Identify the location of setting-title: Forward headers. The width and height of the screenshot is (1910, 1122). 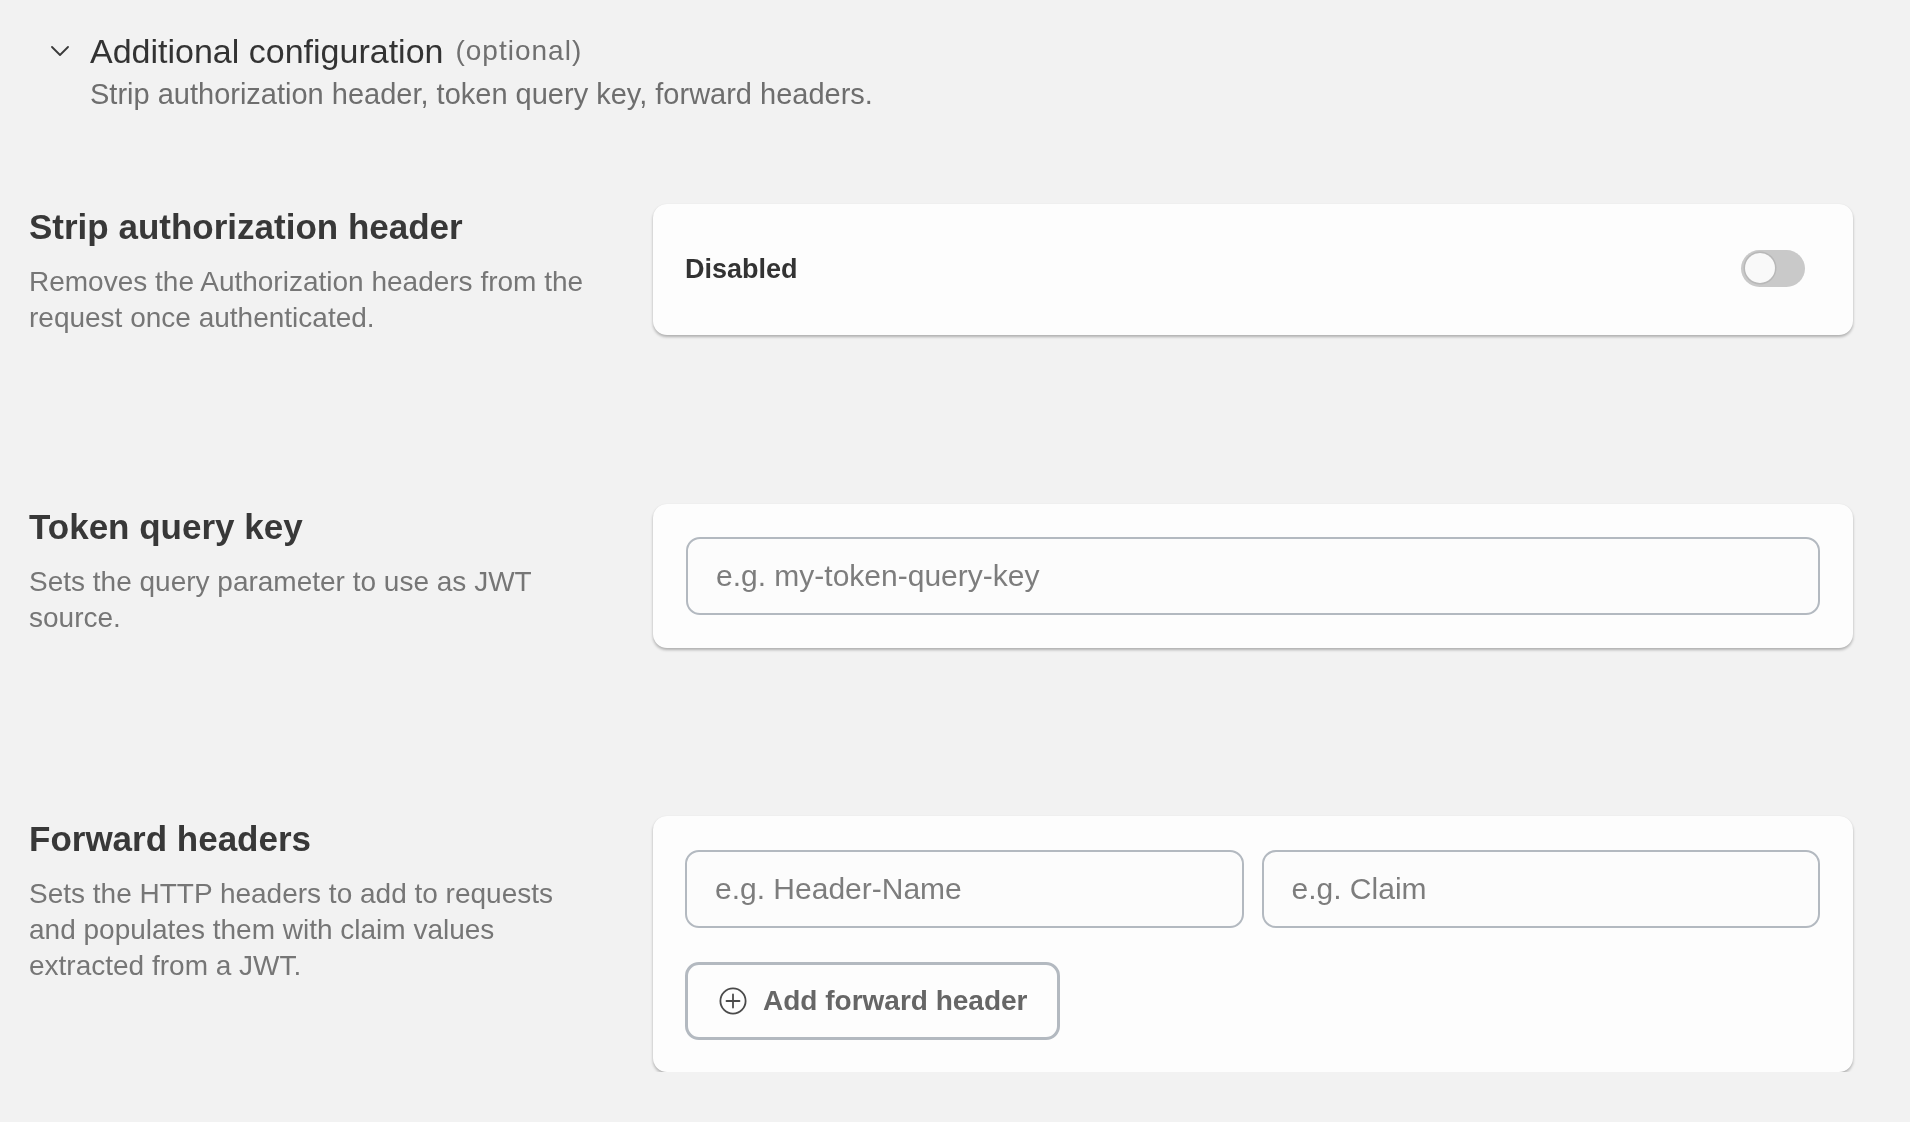
(171, 839).